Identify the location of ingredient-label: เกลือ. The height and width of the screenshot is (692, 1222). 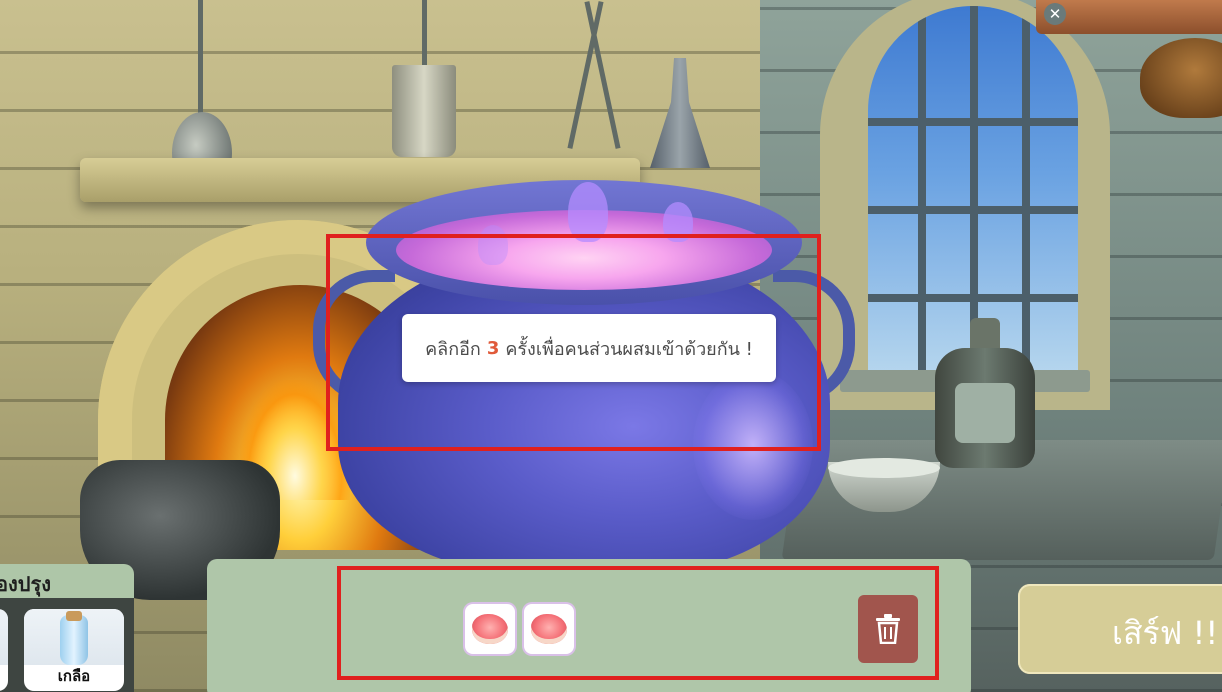
(74, 676).